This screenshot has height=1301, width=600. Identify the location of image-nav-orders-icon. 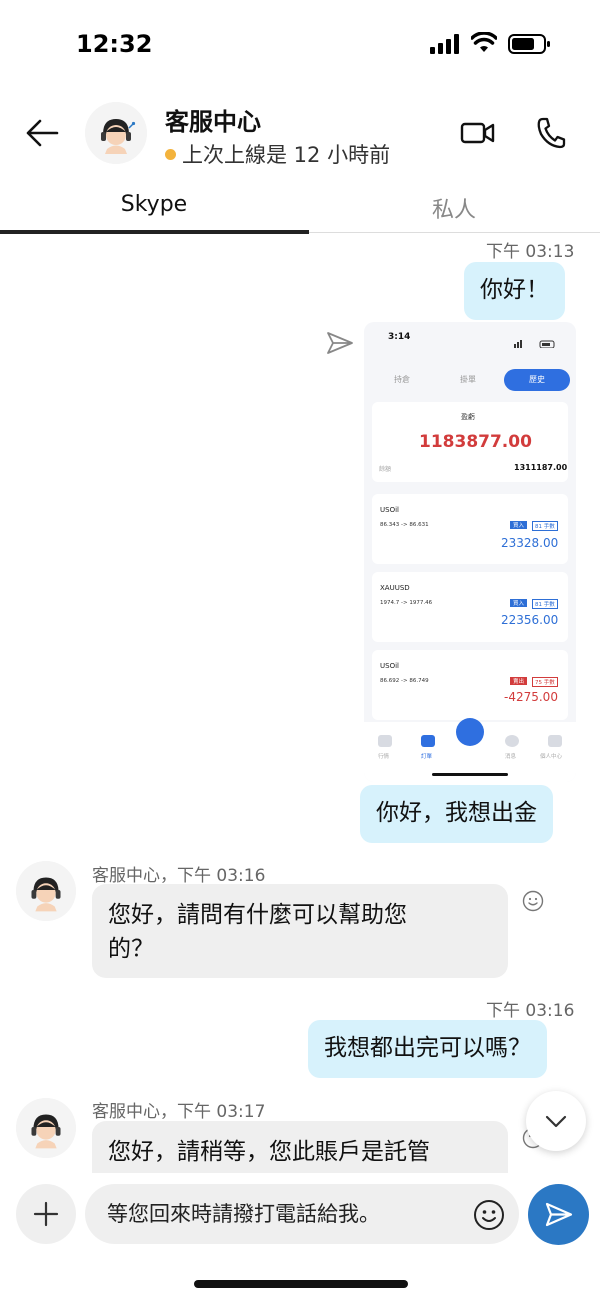
(428, 741).